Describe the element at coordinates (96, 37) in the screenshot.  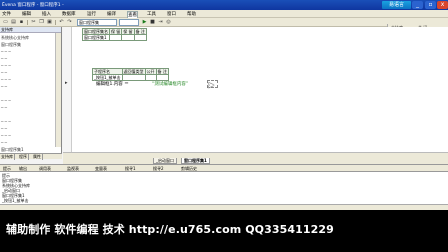
I see `table-cell: 窗口程序集1` at that location.